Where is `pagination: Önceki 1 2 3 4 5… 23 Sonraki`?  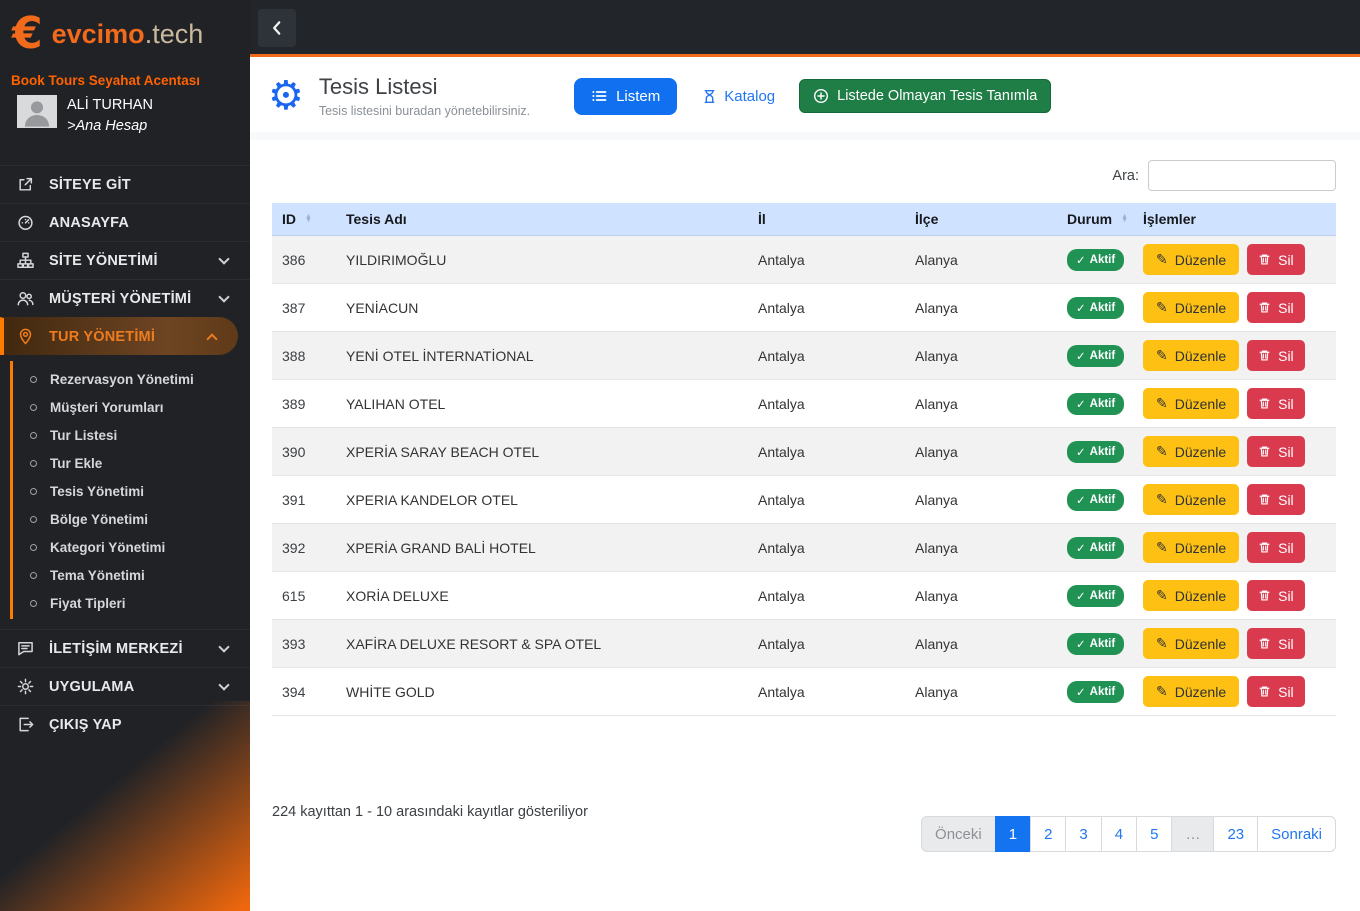
pagination: Önceki 1 2 3 4 5… 23 Sonraki is located at coordinates (1128, 834).